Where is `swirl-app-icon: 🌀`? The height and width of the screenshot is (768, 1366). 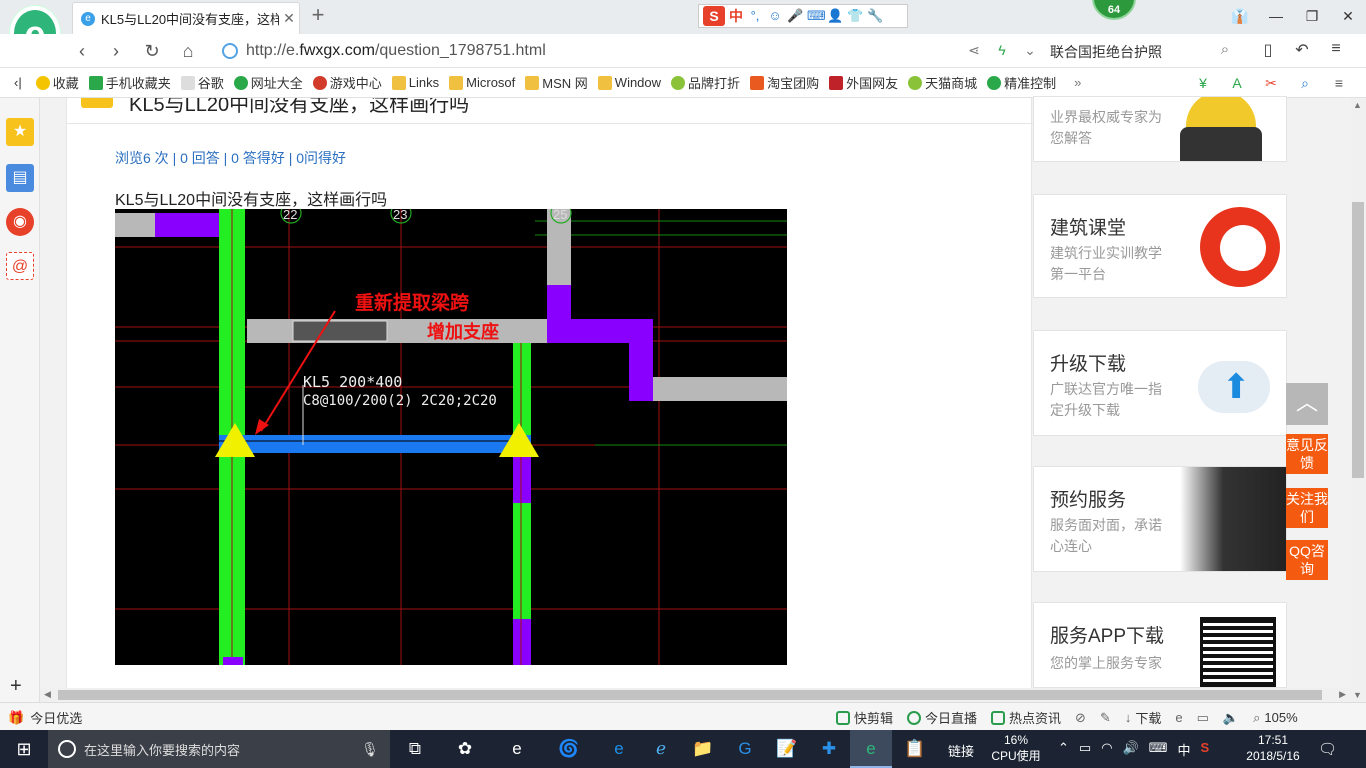 swirl-app-icon: 🌀 is located at coordinates (569, 749).